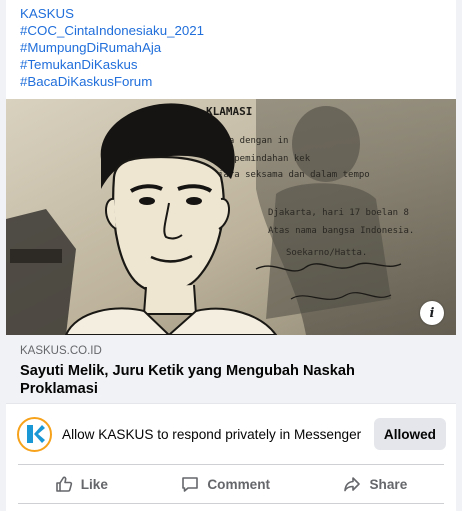 This screenshot has height=511, width=462. What do you see at coordinates (341, 231) in the screenshot?
I see `document-line: Atas nama bangsa Indonesia.` at bounding box center [341, 231].